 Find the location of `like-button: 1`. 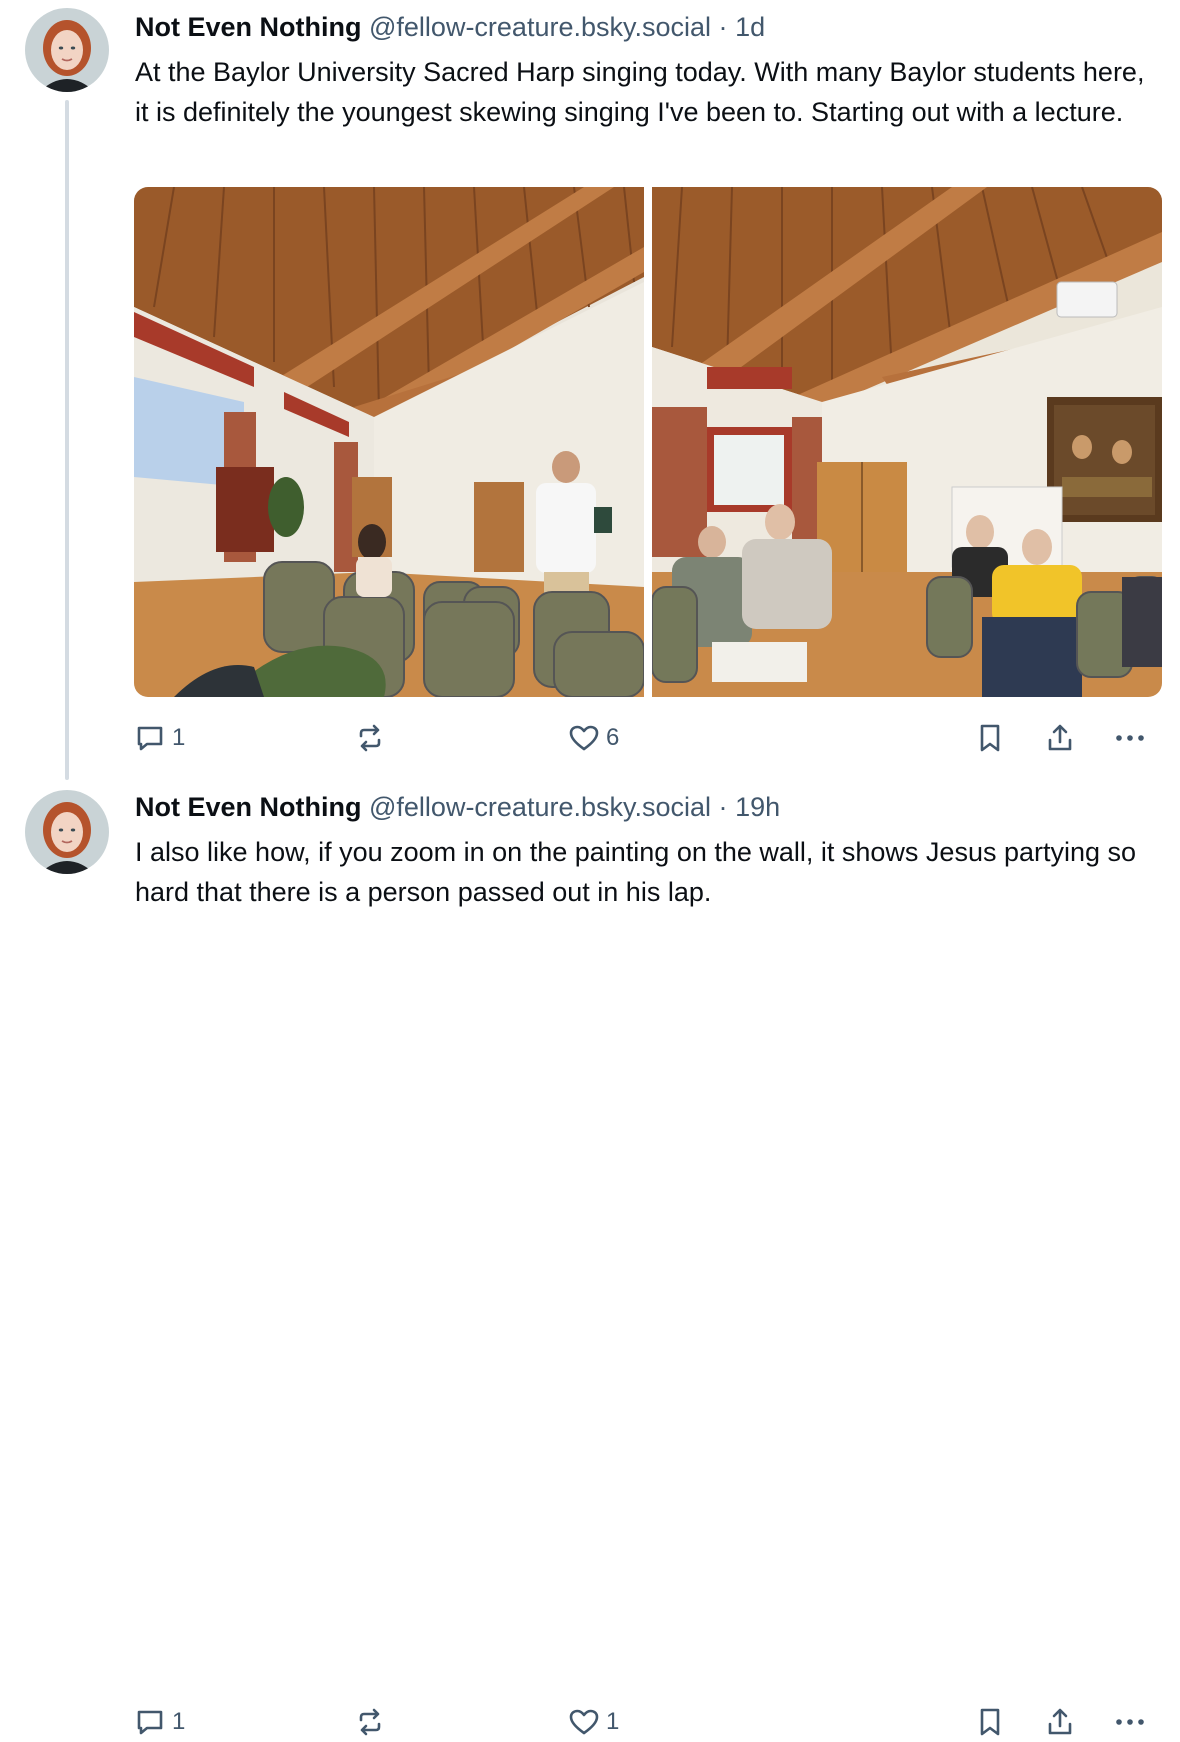

like-button: 1 is located at coordinates (593, 1722).